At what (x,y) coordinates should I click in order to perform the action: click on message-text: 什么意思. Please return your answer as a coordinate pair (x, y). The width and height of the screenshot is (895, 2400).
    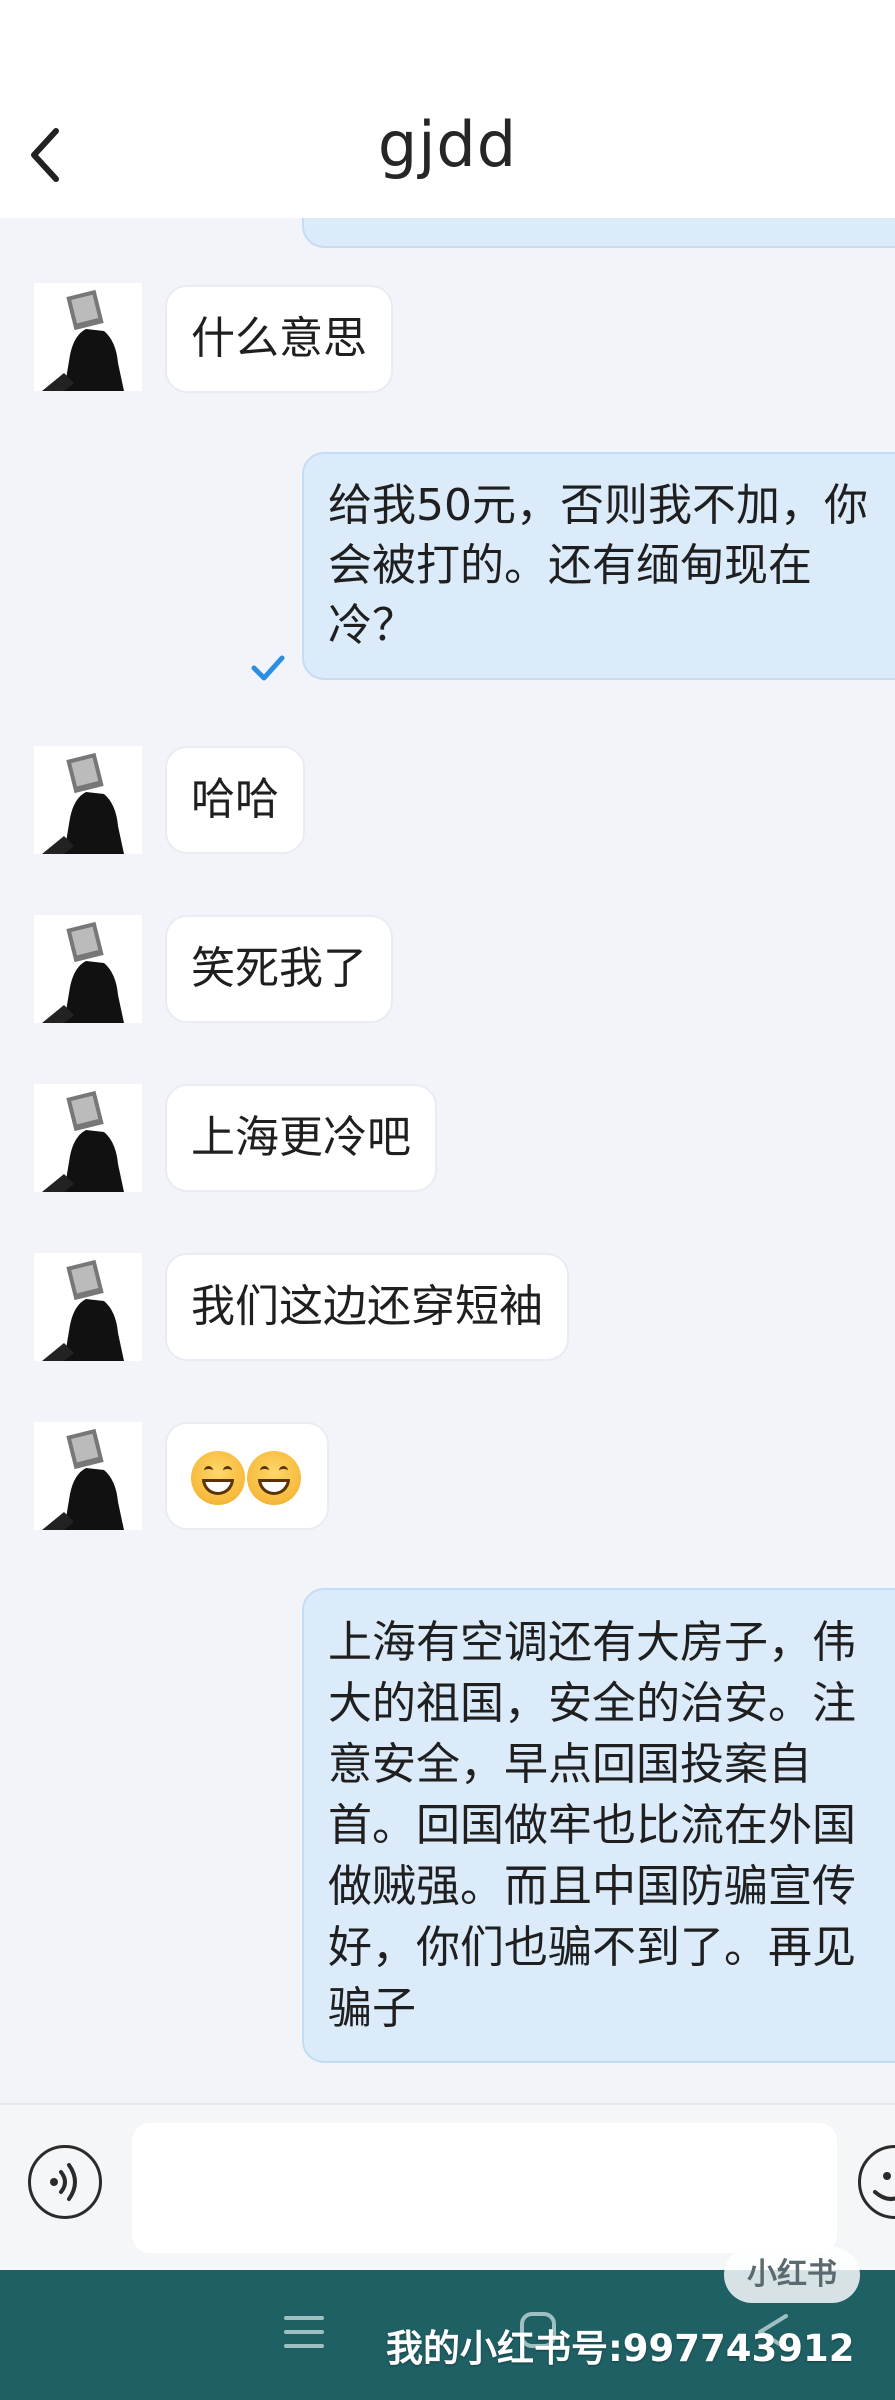
    Looking at the image, I should click on (279, 338).